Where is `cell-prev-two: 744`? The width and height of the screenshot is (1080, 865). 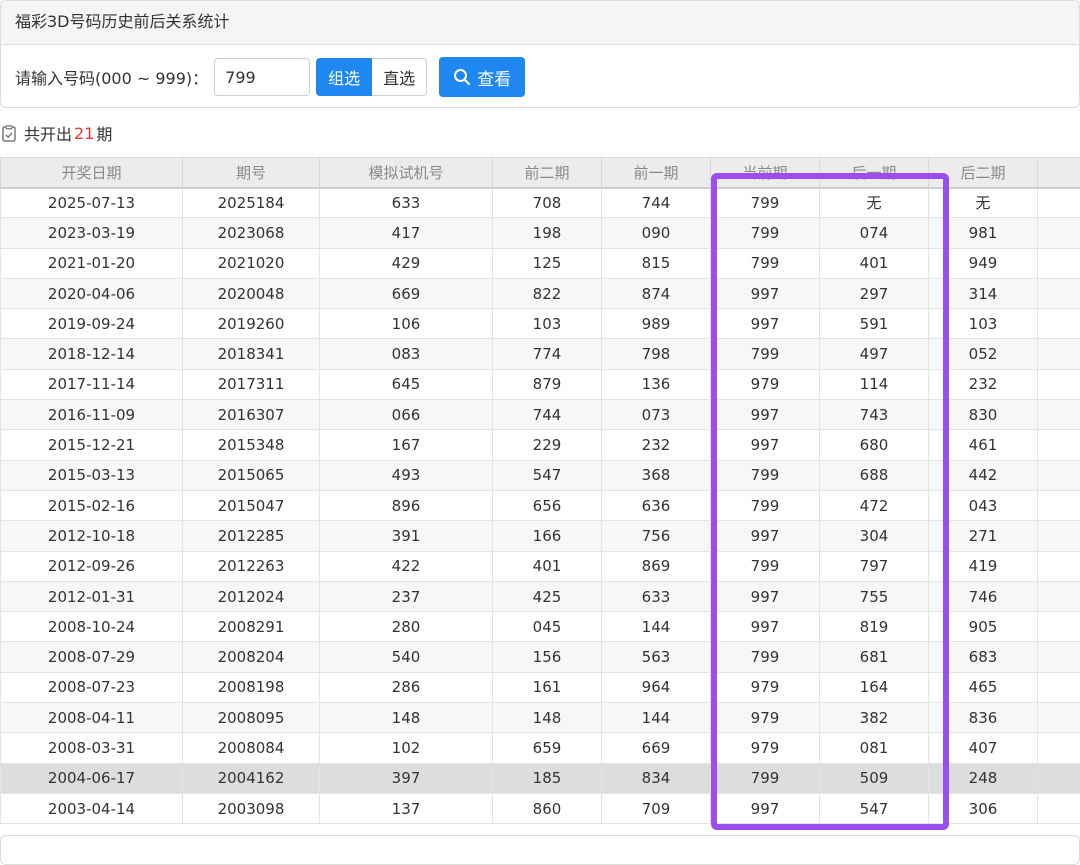 cell-prev-two: 744 is located at coordinates (547, 415).